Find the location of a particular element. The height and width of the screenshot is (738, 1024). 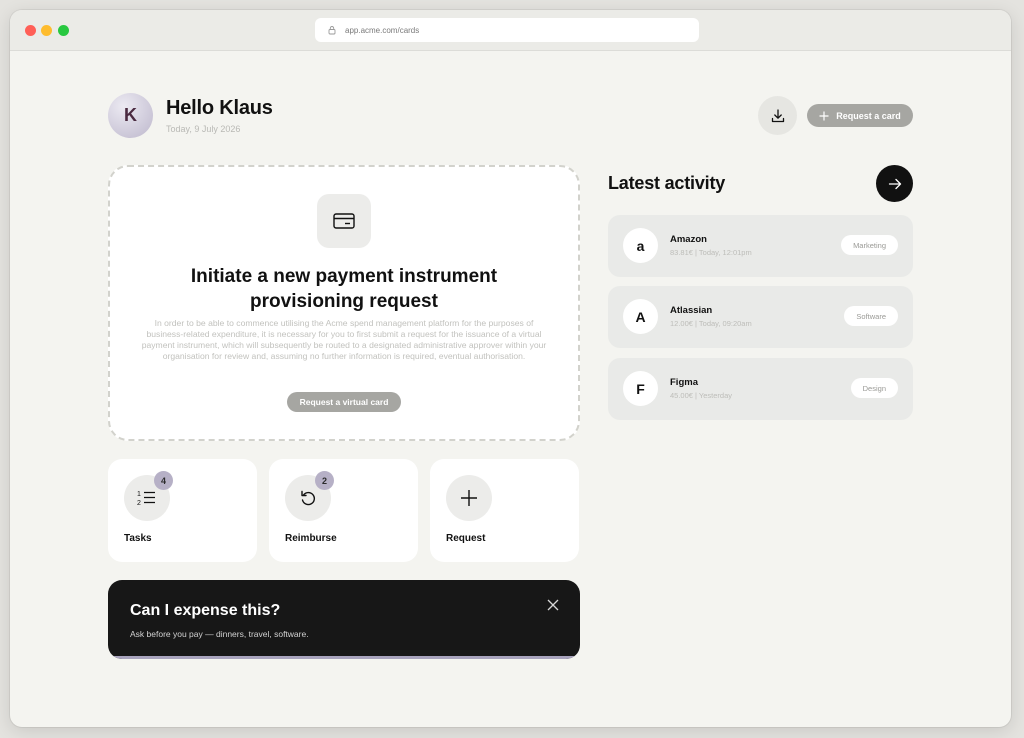

activity-title: Latest activity is located at coordinates (667, 183).